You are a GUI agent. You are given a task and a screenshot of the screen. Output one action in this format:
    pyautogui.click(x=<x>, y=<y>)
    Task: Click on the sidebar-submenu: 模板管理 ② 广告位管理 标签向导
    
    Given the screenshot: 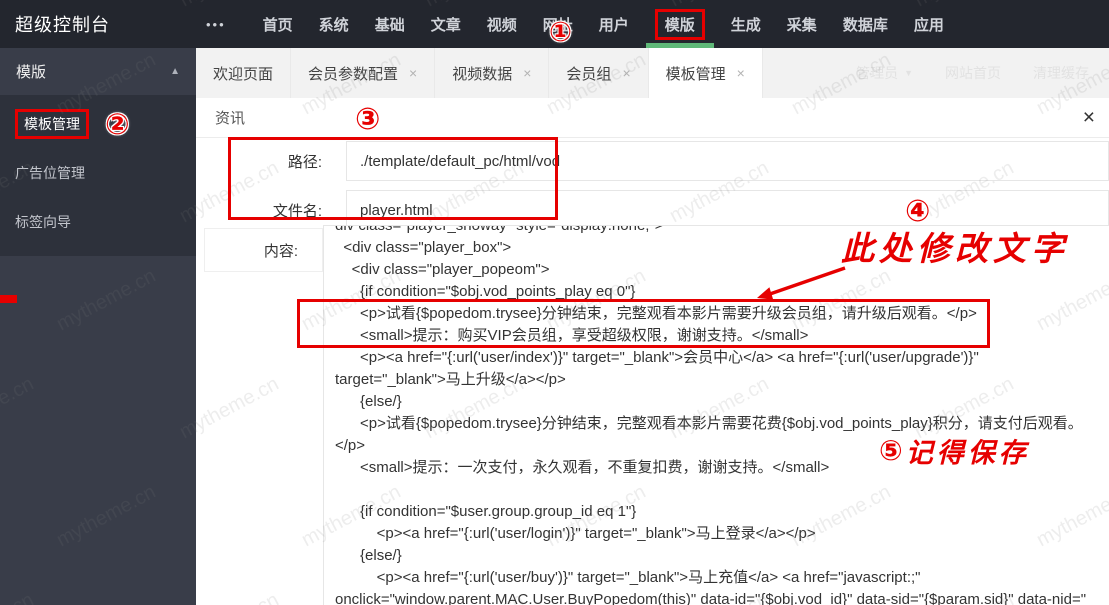 What is the action you would take?
    pyautogui.click(x=98, y=175)
    